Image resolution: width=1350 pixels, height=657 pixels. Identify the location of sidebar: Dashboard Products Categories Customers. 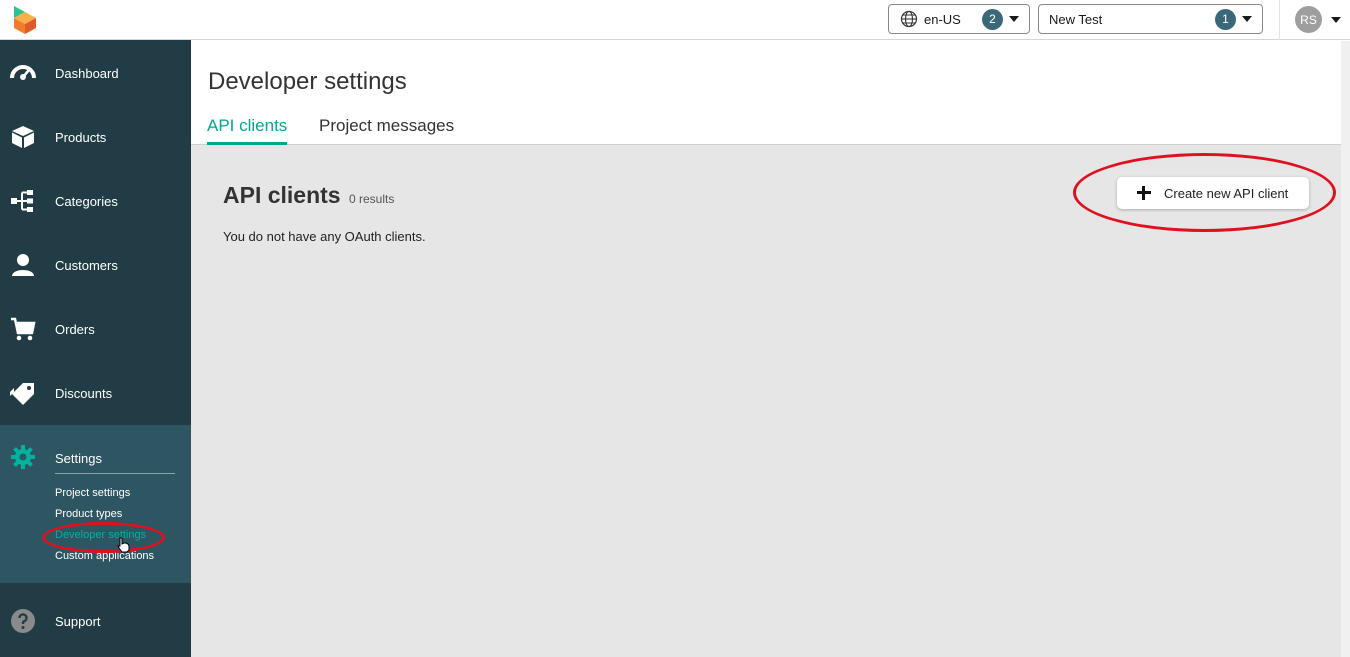
(95, 348).